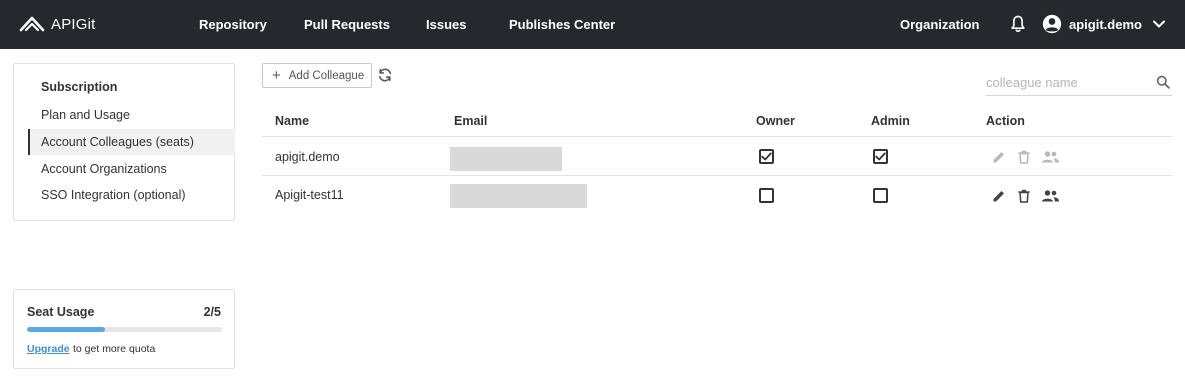 The image size is (1185, 391). What do you see at coordinates (1163, 82) in the screenshot?
I see `search-icon` at bounding box center [1163, 82].